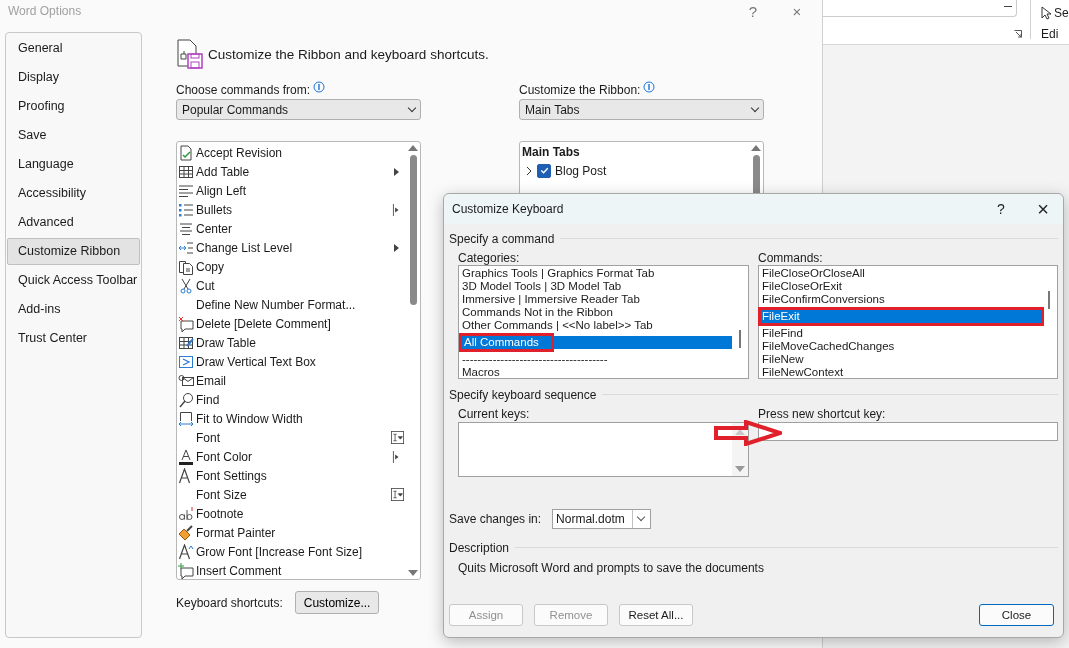  What do you see at coordinates (596, 312) in the screenshot?
I see `category-item: Commands Not in the Ribbon` at bounding box center [596, 312].